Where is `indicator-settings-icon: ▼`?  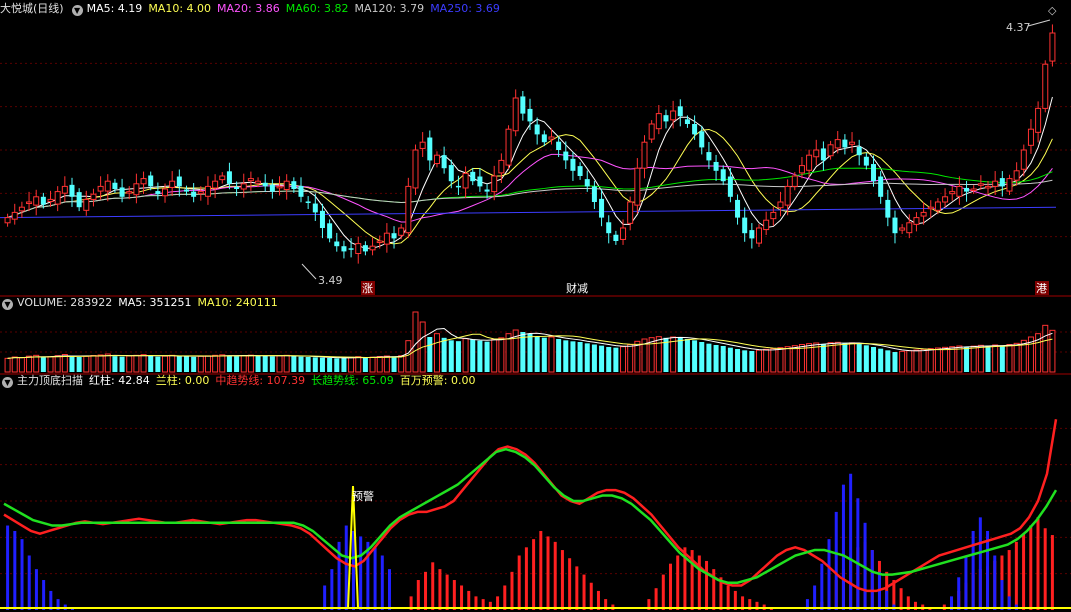 indicator-settings-icon: ▼ is located at coordinates (7, 382).